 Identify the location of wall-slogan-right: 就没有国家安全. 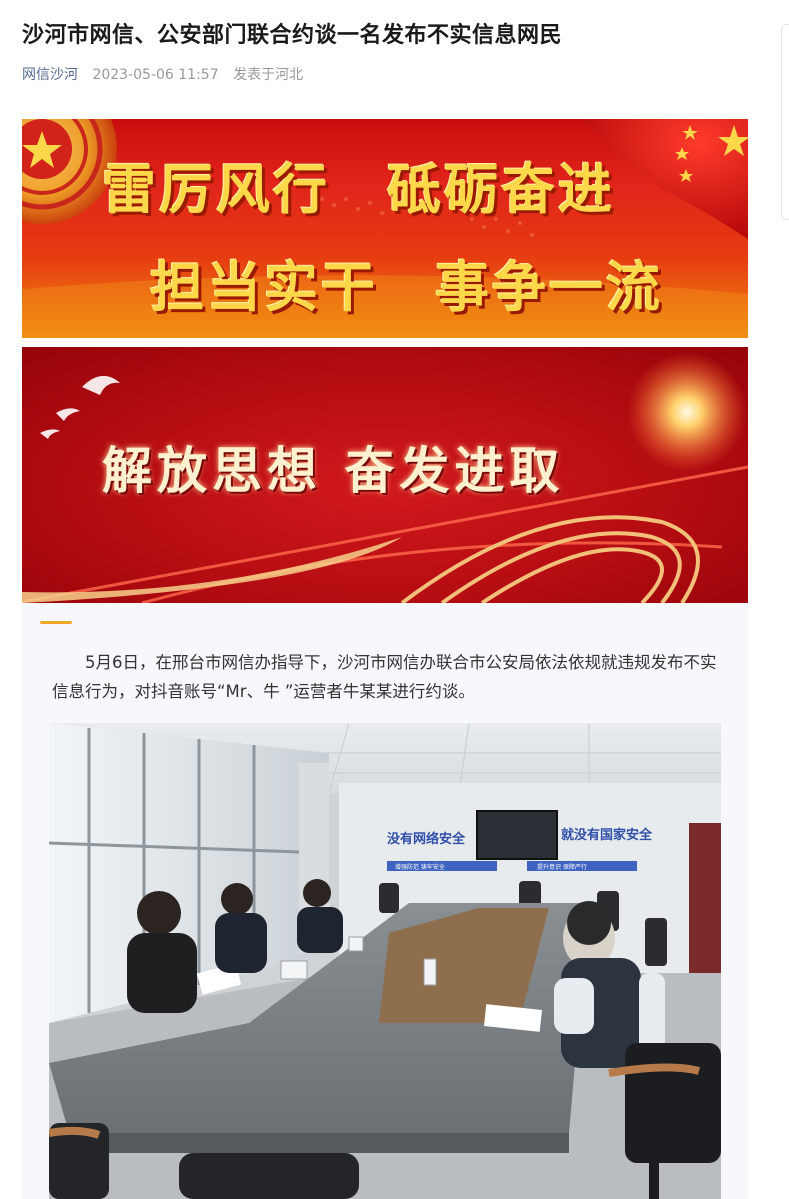
(607, 835).